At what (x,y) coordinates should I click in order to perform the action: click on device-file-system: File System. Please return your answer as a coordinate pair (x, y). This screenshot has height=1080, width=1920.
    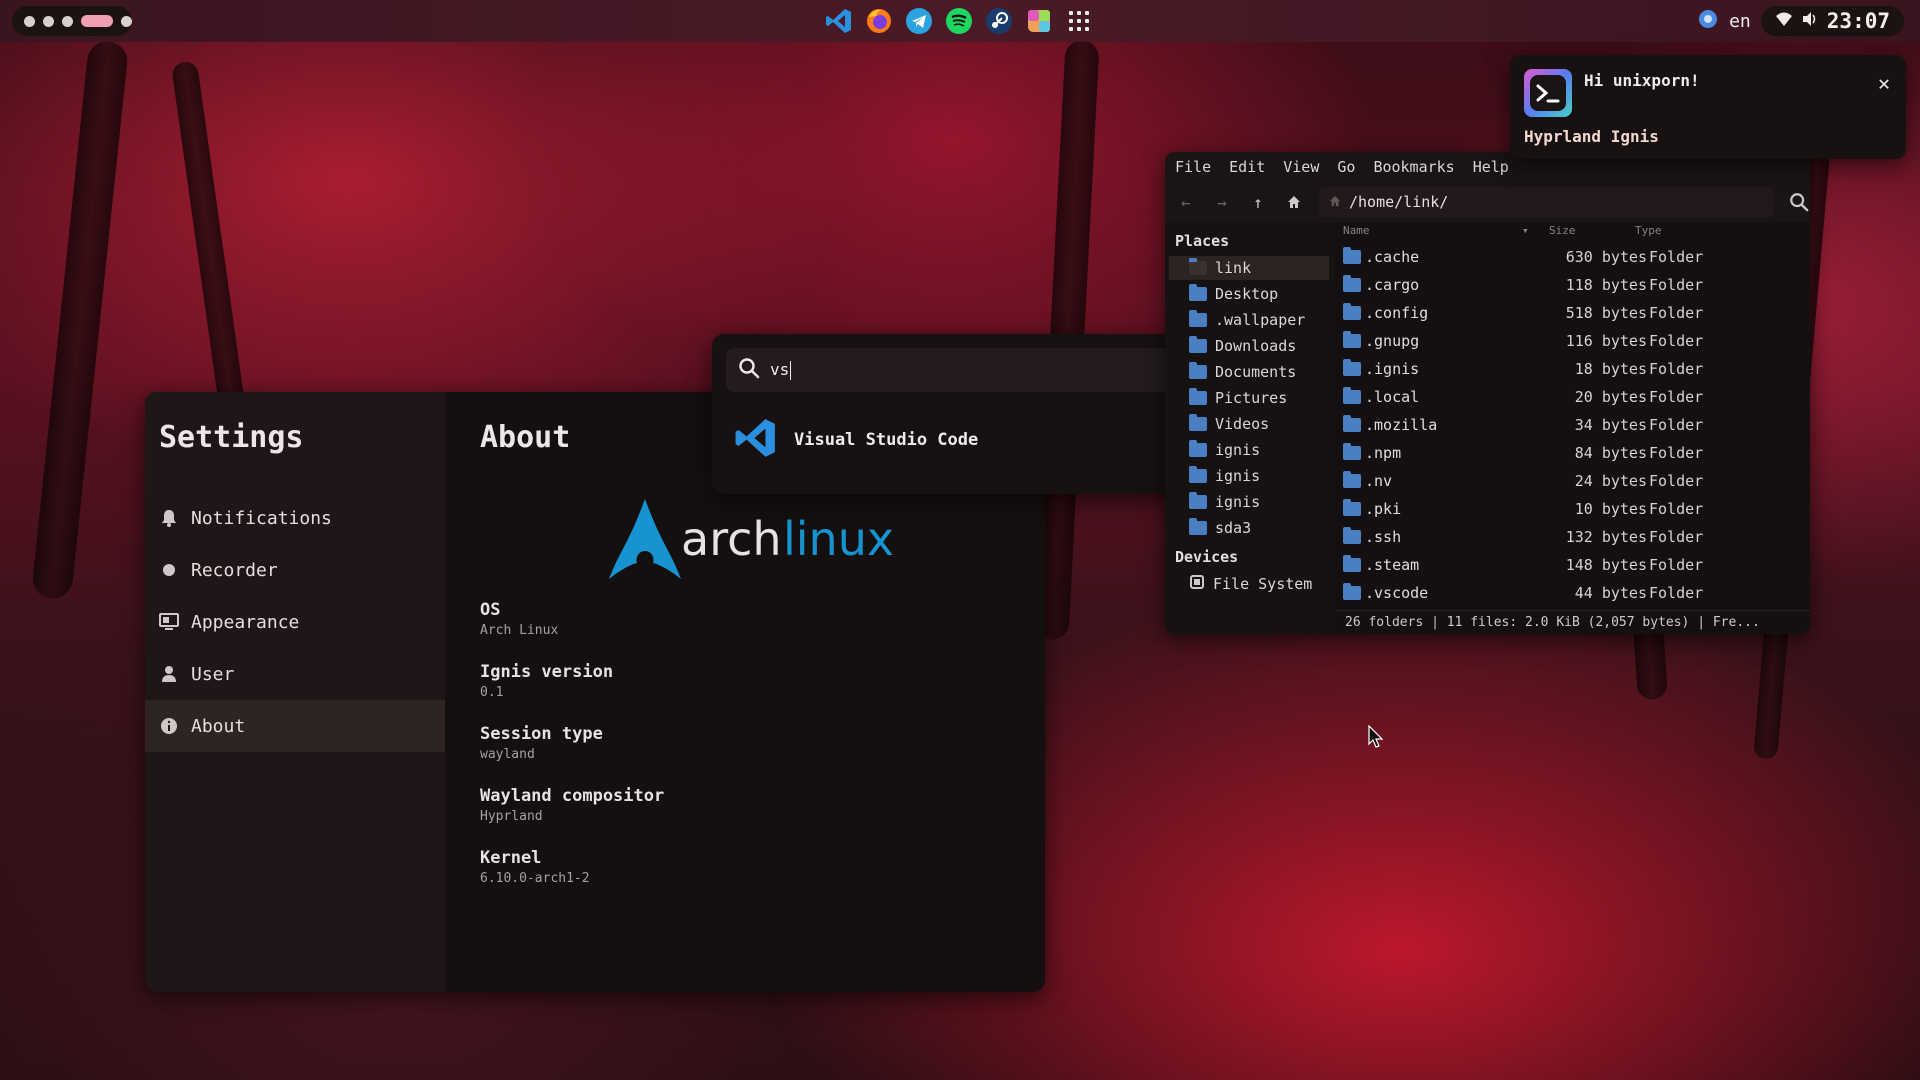
    Looking at the image, I should click on (1249, 584).